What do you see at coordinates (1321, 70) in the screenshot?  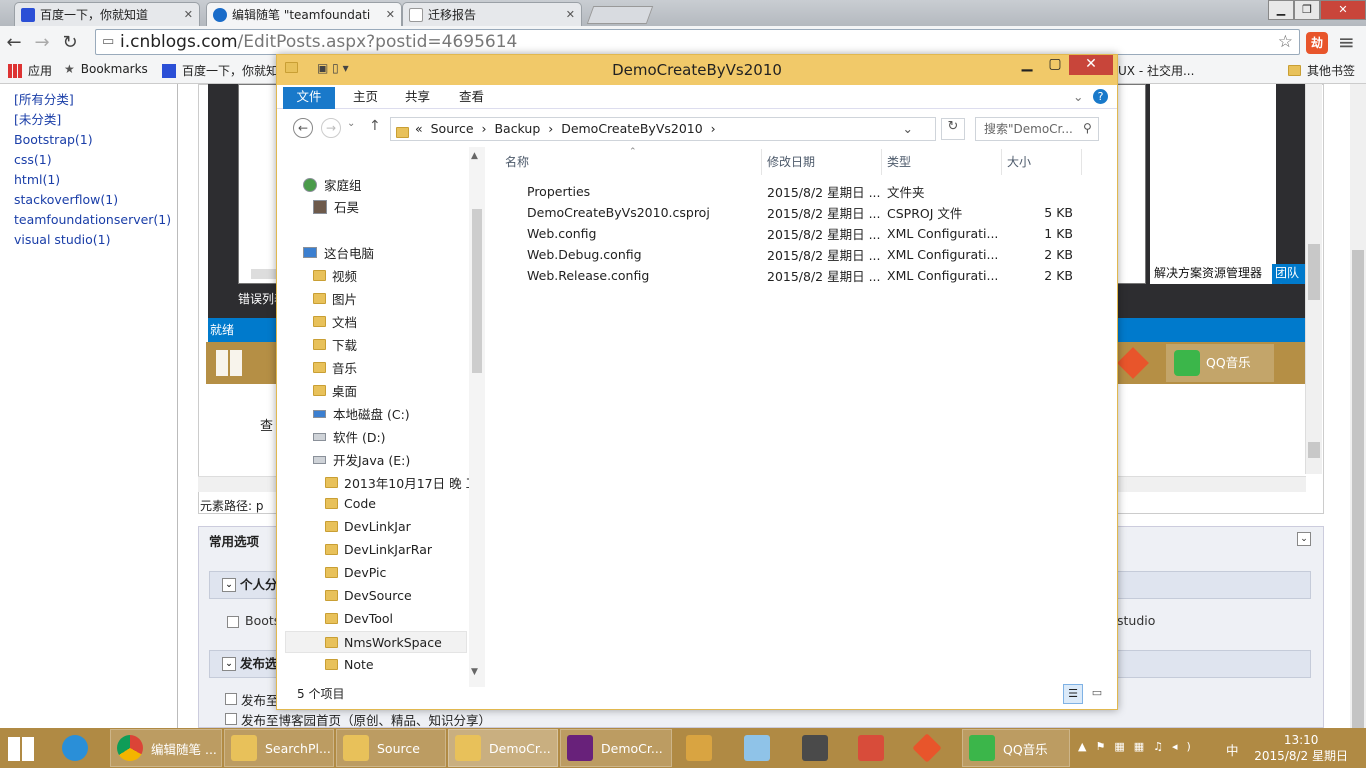 I see `bookmark-other: 其他书签` at bounding box center [1321, 70].